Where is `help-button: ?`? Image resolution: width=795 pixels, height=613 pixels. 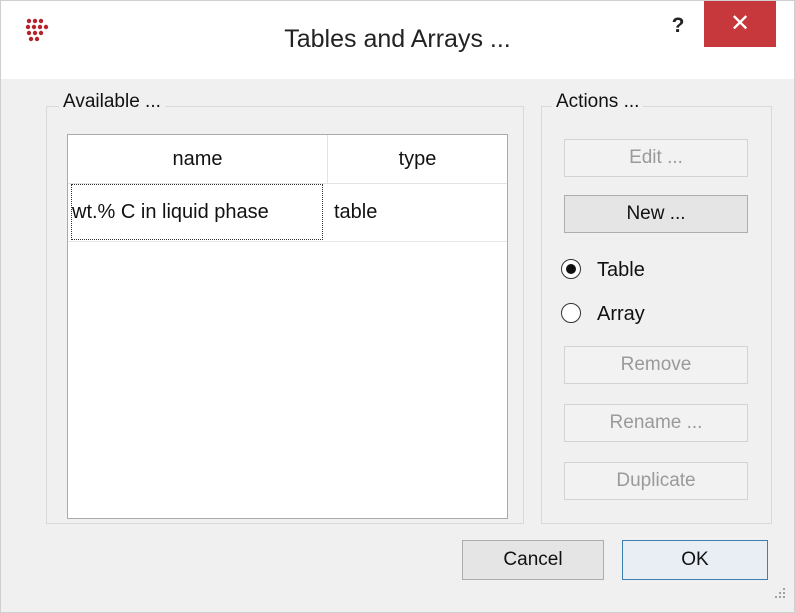 help-button: ? is located at coordinates (678, 26).